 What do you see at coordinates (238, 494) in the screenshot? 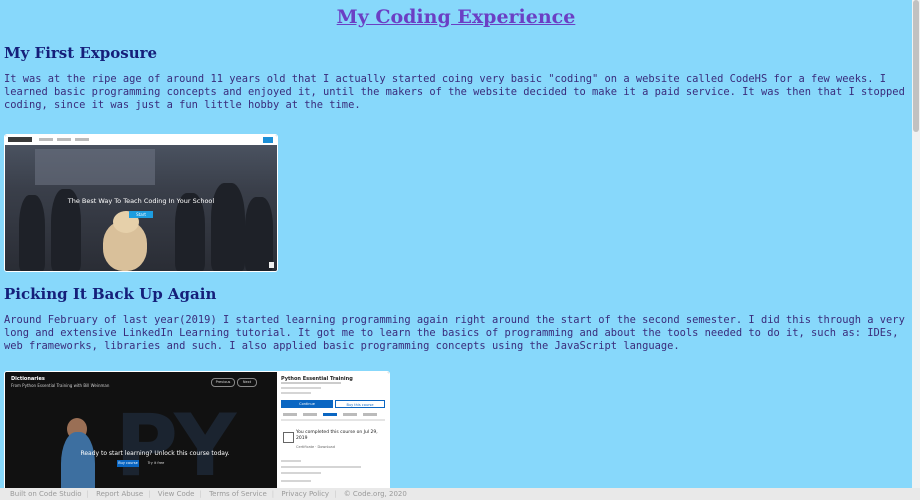
I see `footer-link-terms: Terms of Service` at bounding box center [238, 494].